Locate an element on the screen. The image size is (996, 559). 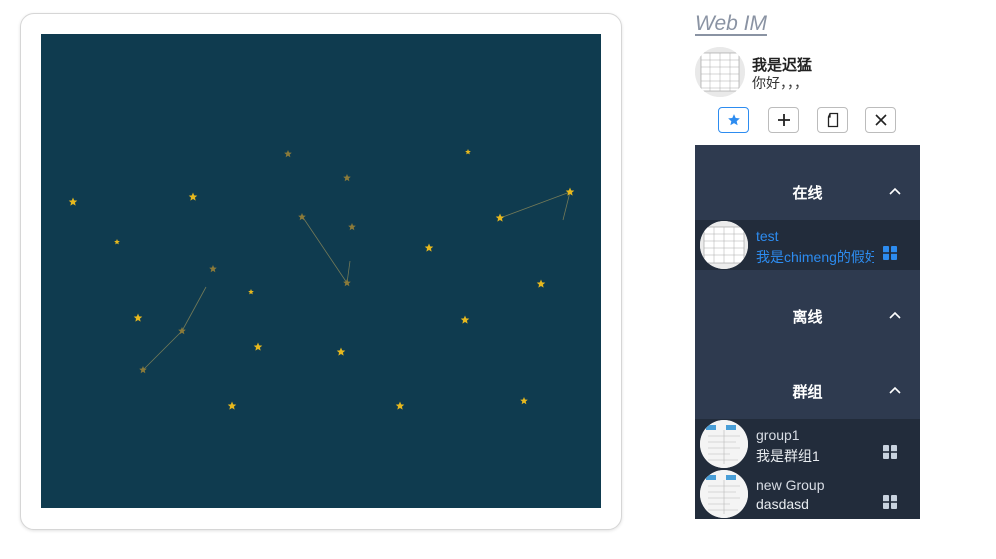
plus-icon is located at coordinates (783, 120).